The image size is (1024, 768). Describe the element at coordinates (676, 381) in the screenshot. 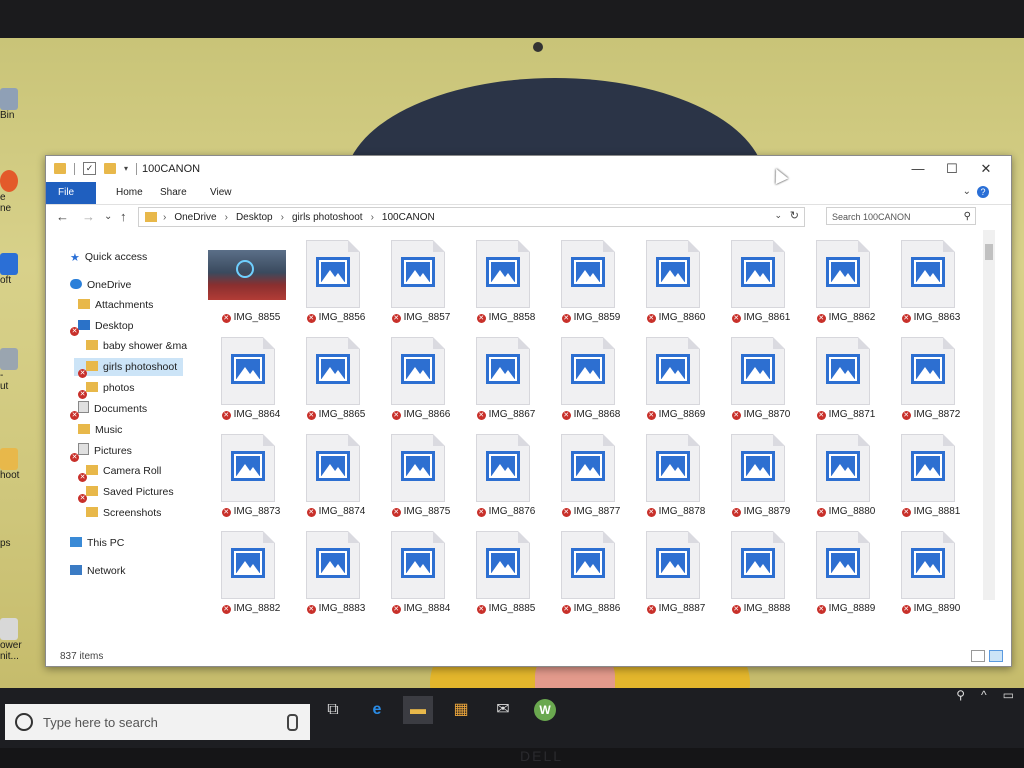

I see `file-tile: ✕ IMG_8869` at that location.